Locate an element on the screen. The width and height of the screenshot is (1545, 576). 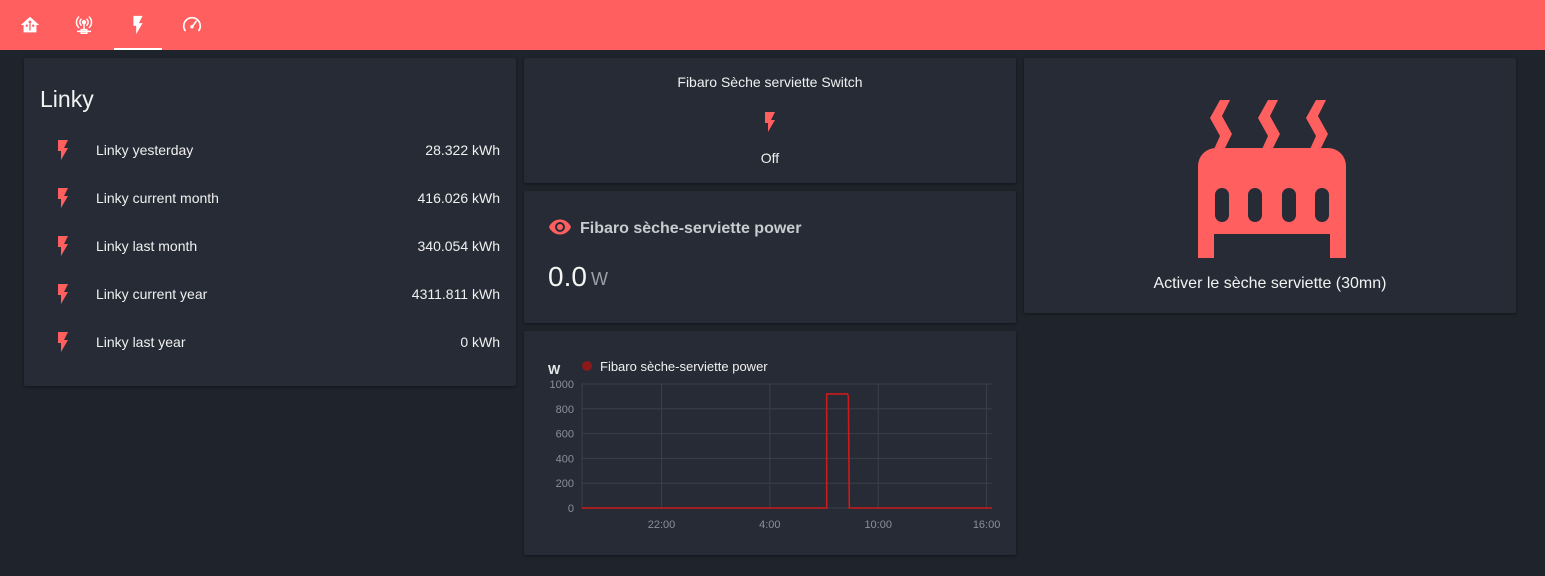
entity-row-linky-current-year: Linky current year 4311.811 kWh is located at coordinates (270, 294).